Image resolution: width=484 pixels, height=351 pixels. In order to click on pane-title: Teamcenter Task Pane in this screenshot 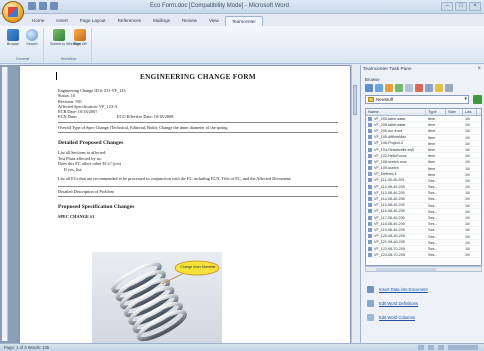, I will do `click(387, 69)`.